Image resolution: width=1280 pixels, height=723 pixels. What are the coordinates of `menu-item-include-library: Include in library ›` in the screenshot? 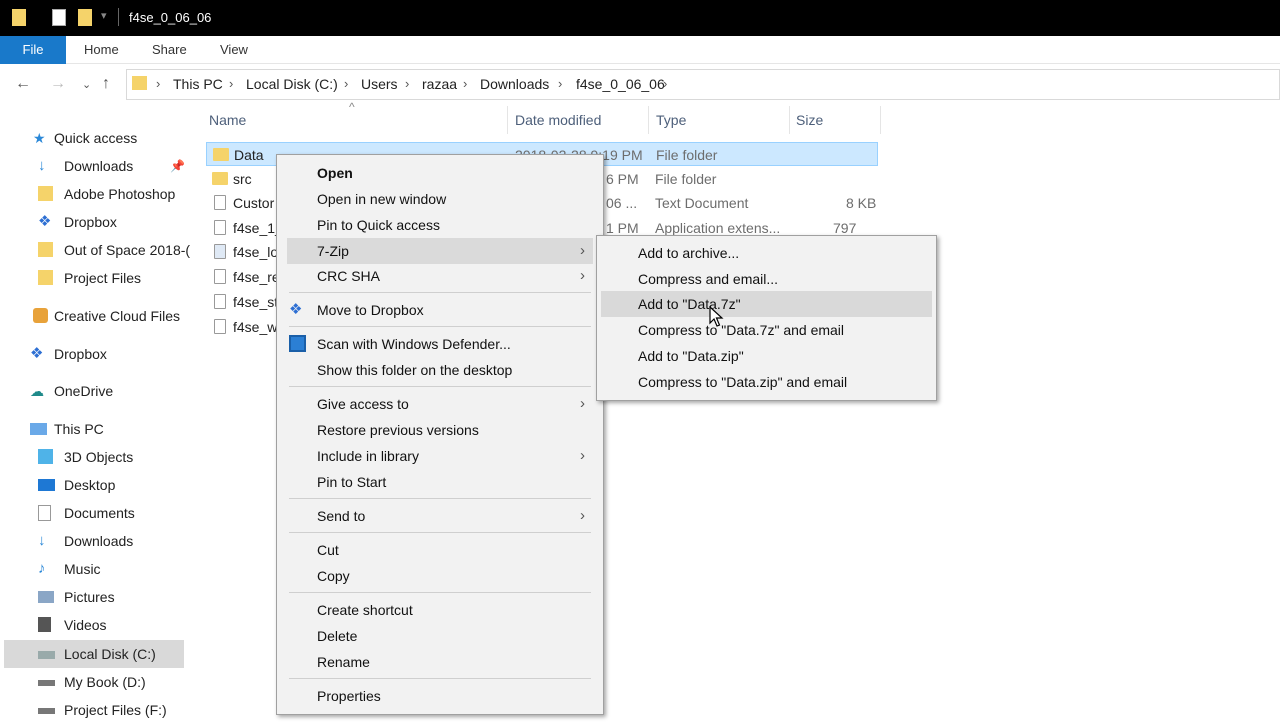 It's located at (440, 456).